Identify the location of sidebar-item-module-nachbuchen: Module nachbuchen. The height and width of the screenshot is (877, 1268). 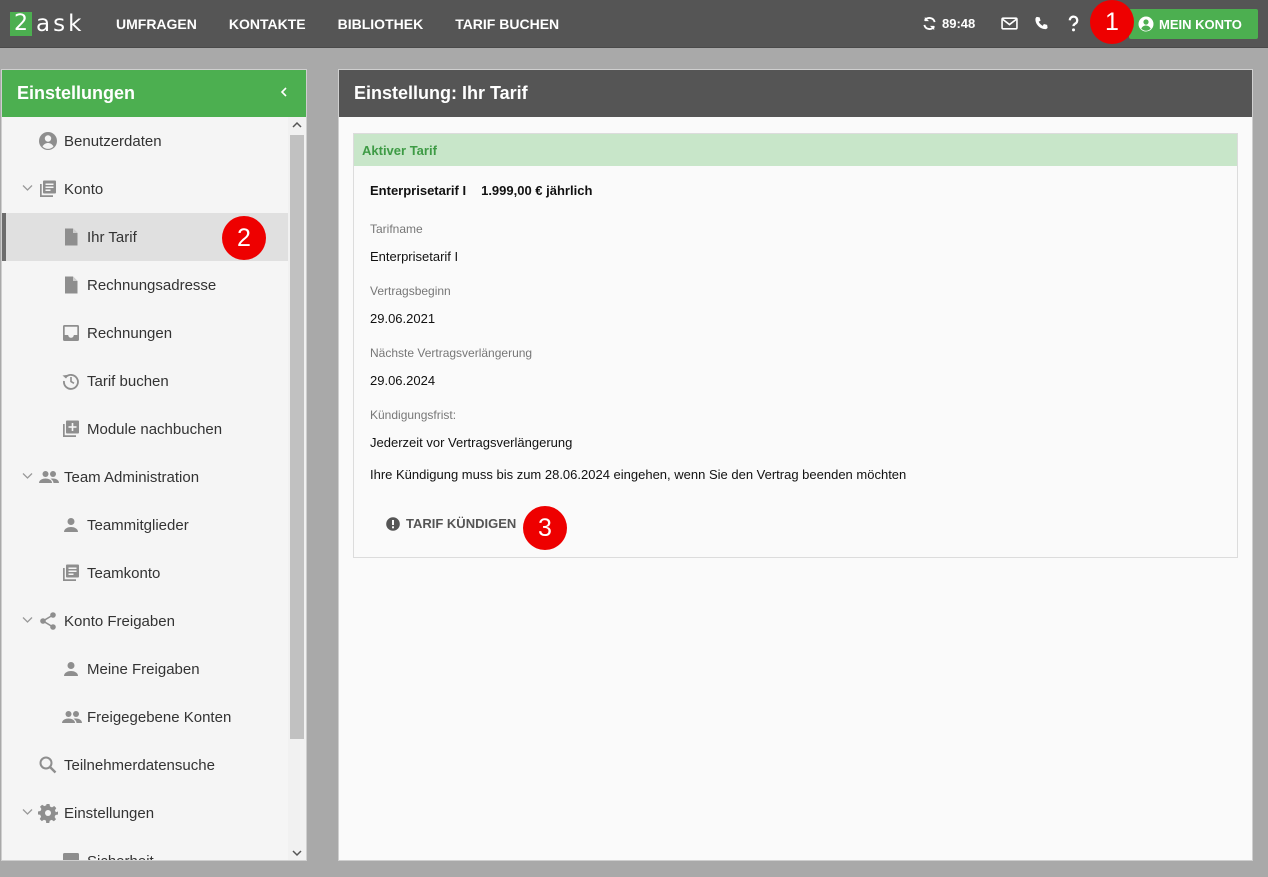
(145, 429).